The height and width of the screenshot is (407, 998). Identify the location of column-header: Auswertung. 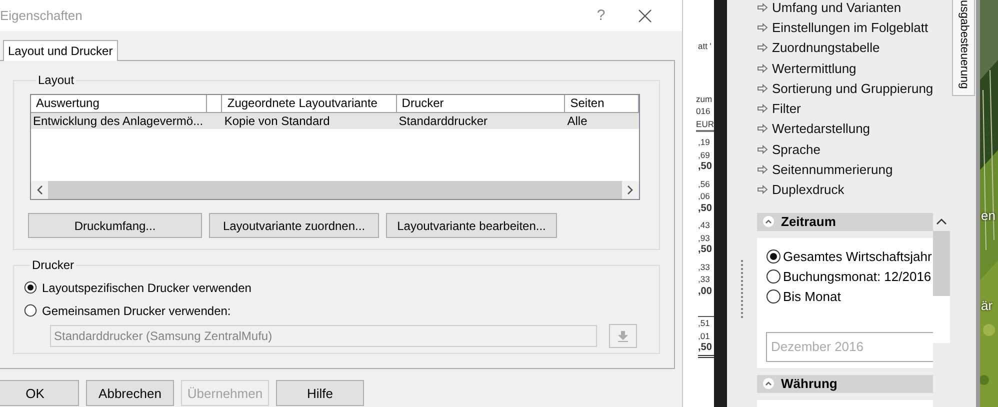
(119, 103).